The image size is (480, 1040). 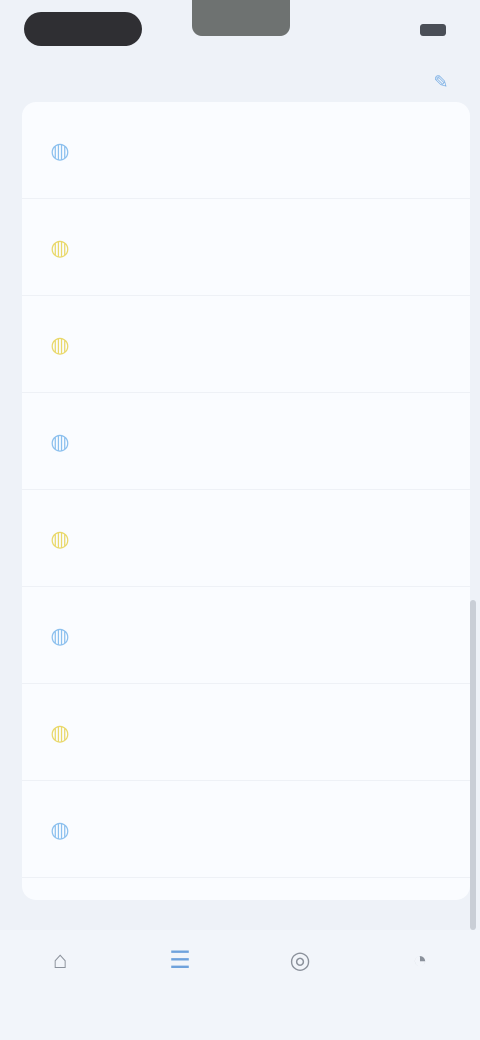 I want to click on camera-cutout, so click(x=241, y=18).